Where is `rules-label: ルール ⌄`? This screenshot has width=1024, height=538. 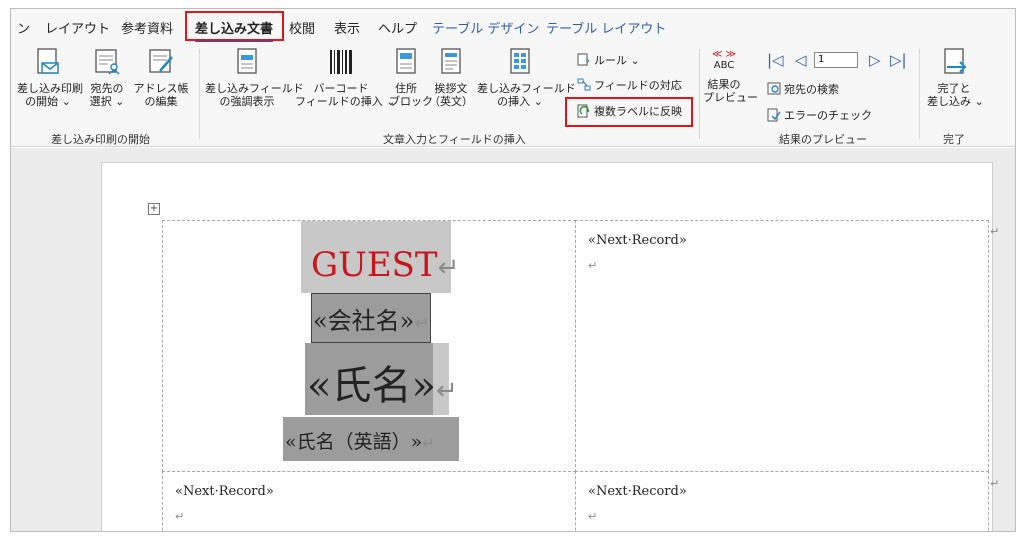 rules-label: ルール ⌄ is located at coordinates (617, 60).